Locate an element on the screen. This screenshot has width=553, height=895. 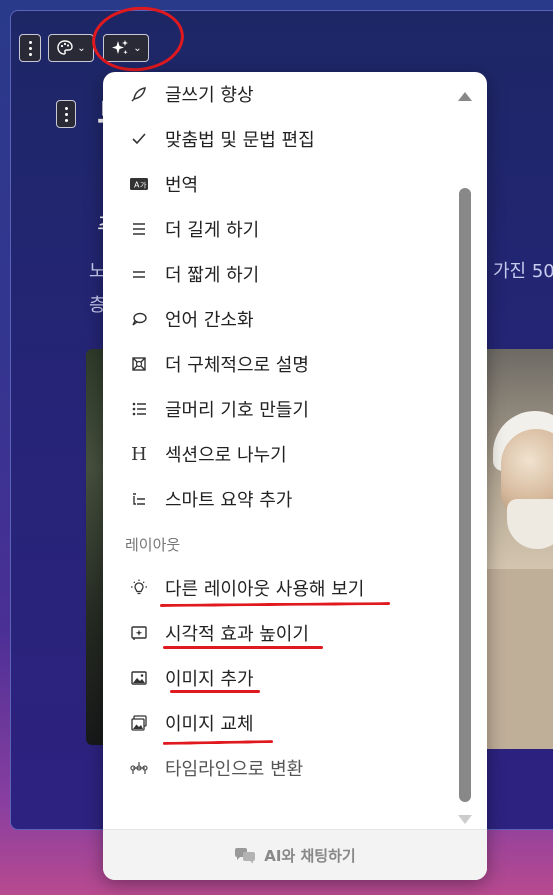
focus-icon is located at coordinates (139, 364).